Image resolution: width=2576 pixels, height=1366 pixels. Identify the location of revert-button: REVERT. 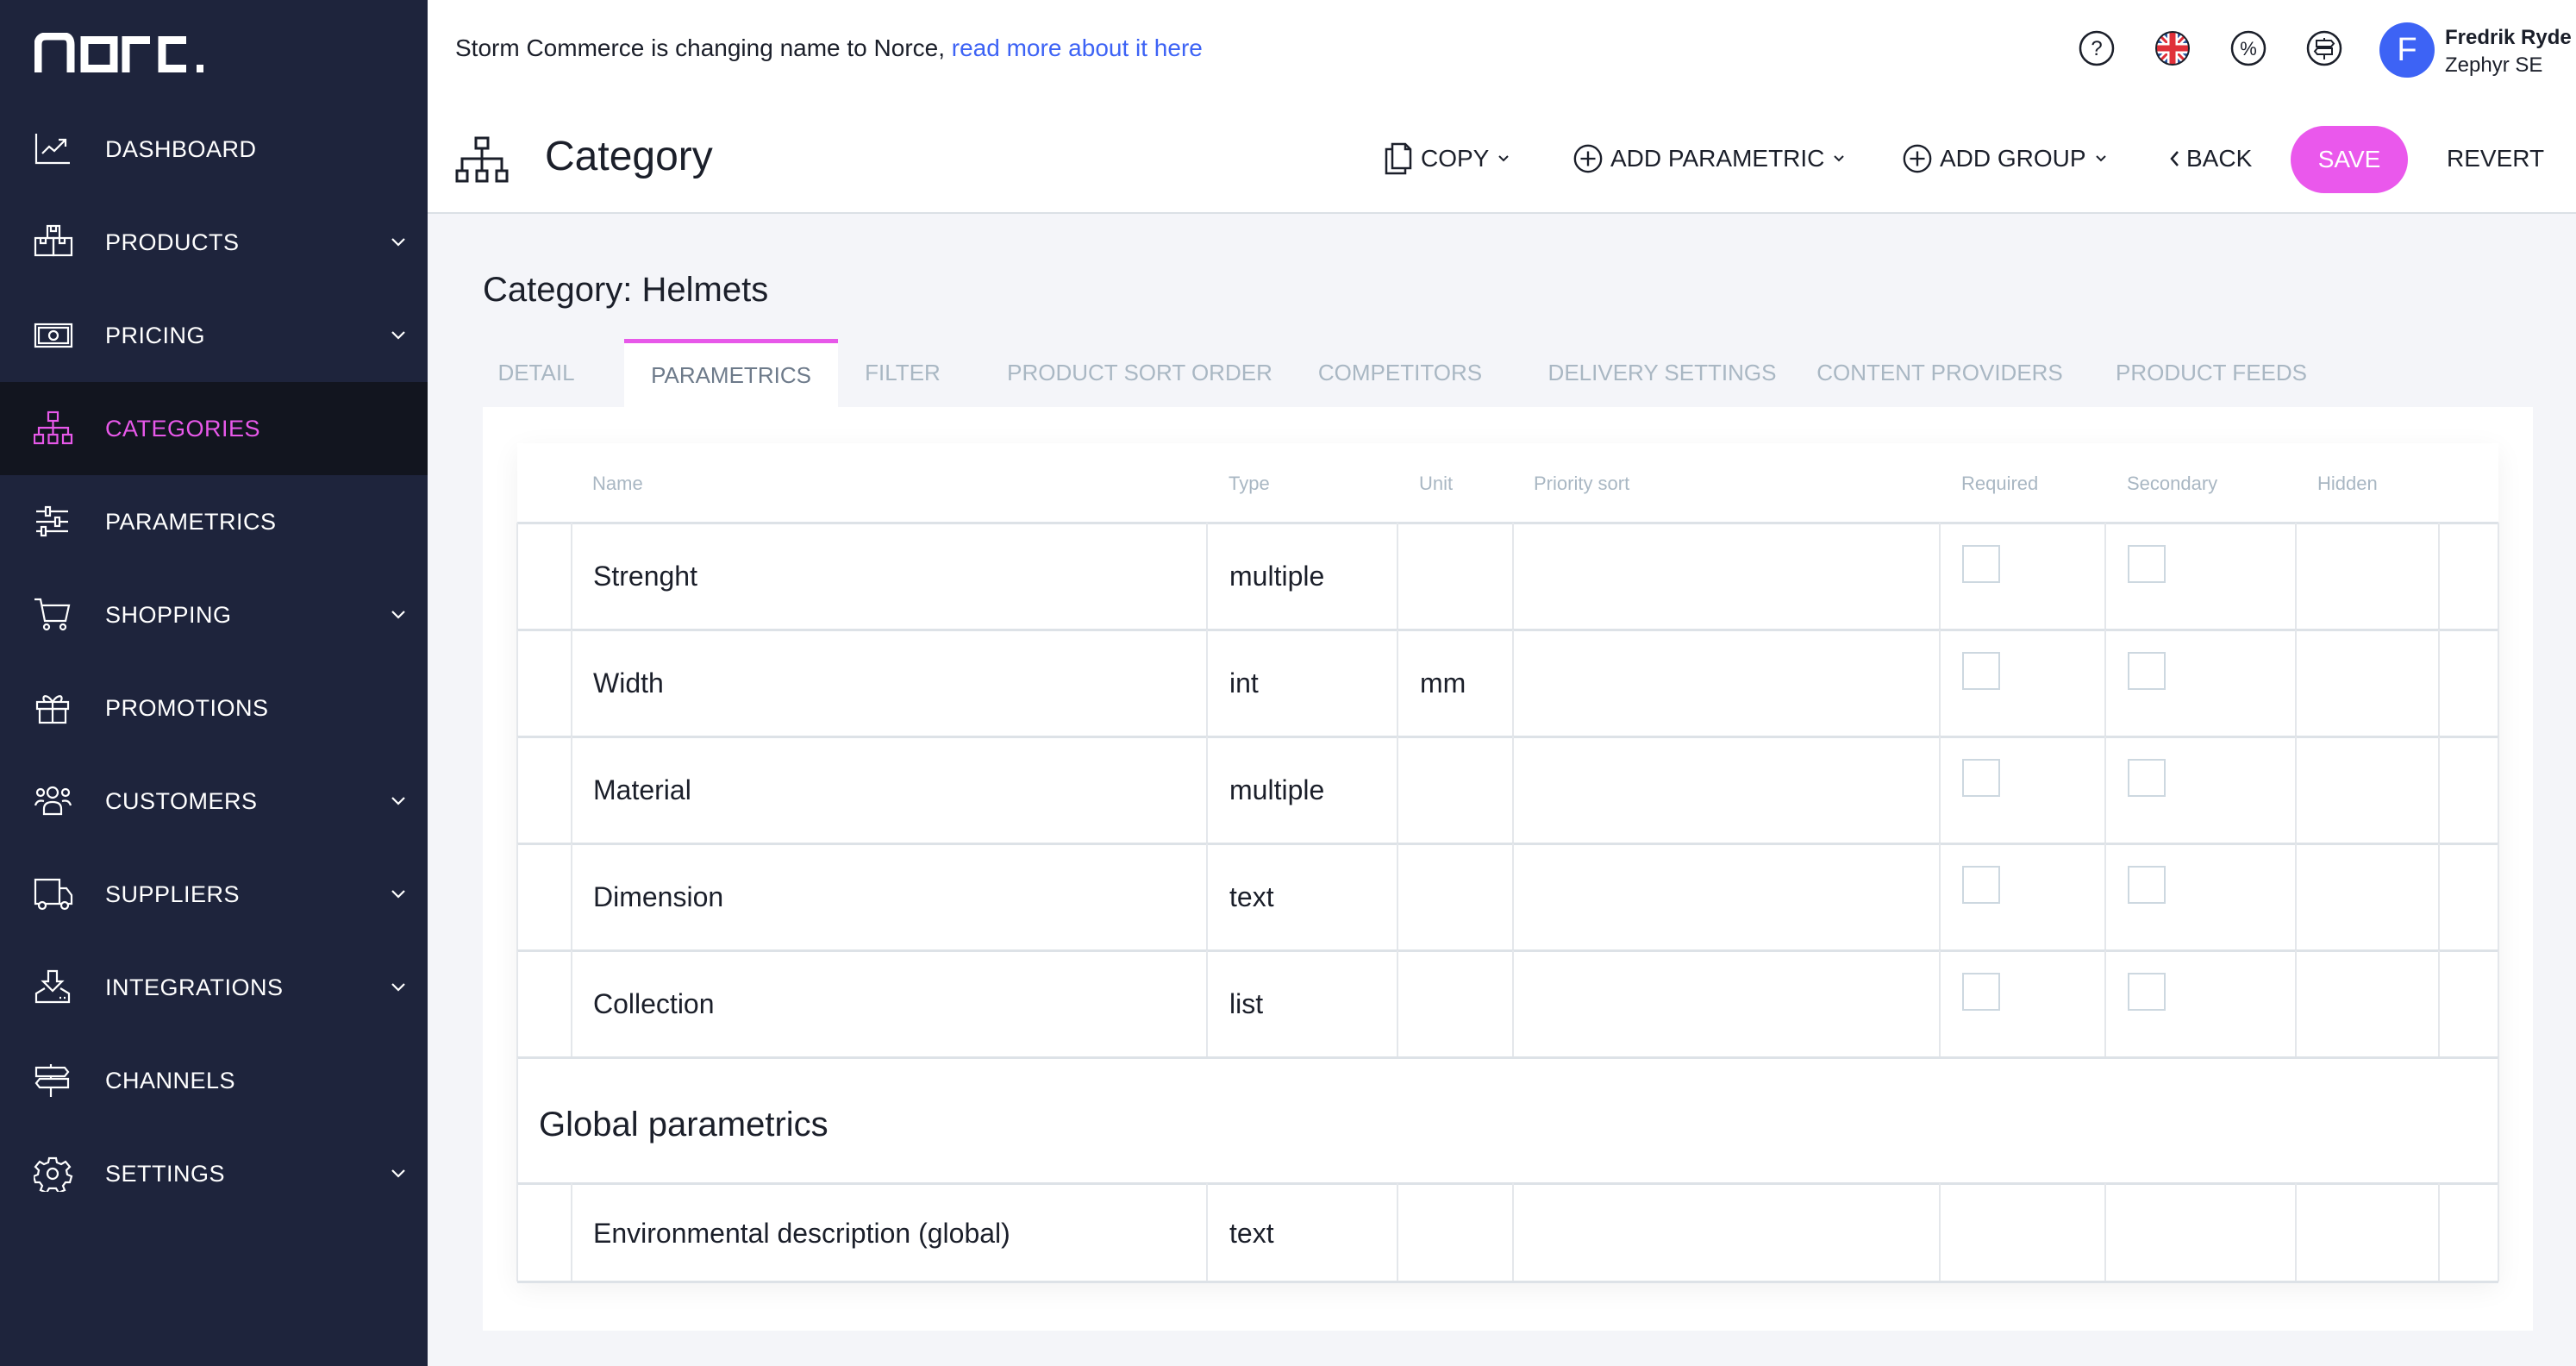
(2496, 158).